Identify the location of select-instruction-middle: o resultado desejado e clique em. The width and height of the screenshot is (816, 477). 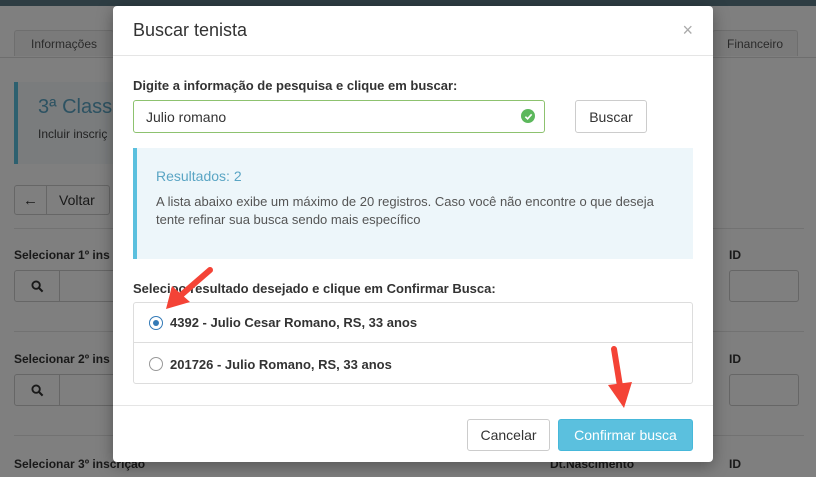
(282, 288).